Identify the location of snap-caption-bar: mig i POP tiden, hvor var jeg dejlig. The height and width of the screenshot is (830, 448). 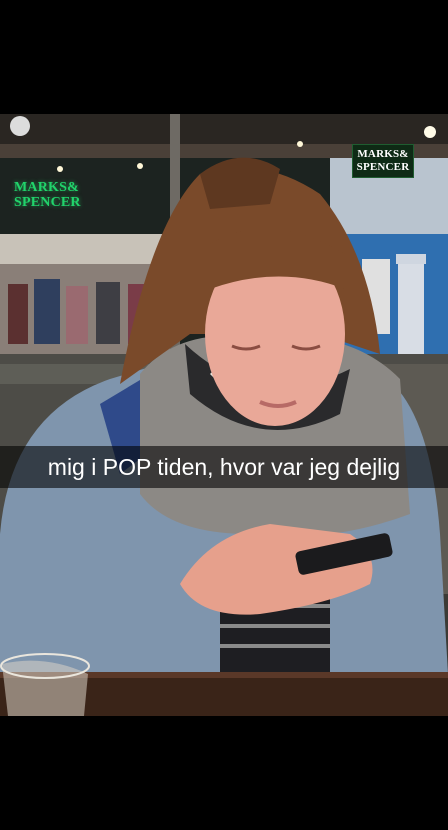
(224, 467).